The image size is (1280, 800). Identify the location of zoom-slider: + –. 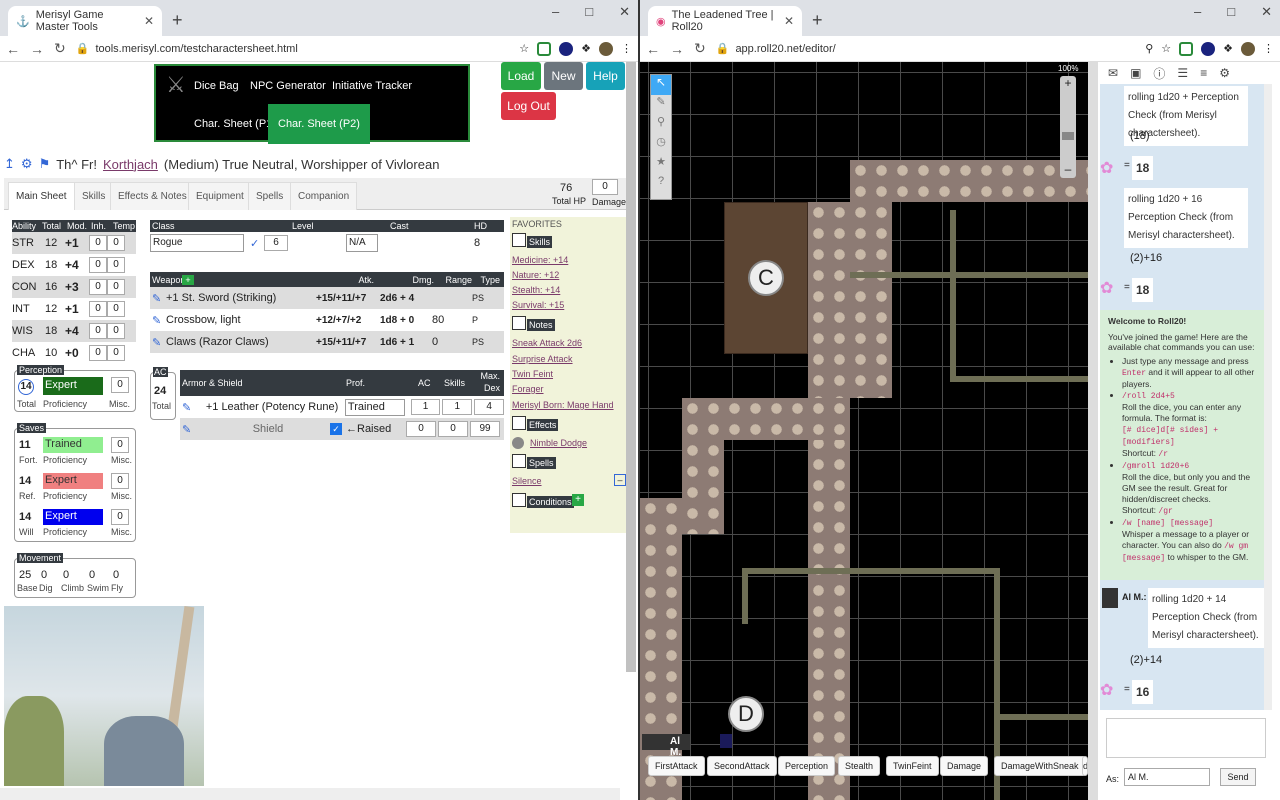
(1068, 127).